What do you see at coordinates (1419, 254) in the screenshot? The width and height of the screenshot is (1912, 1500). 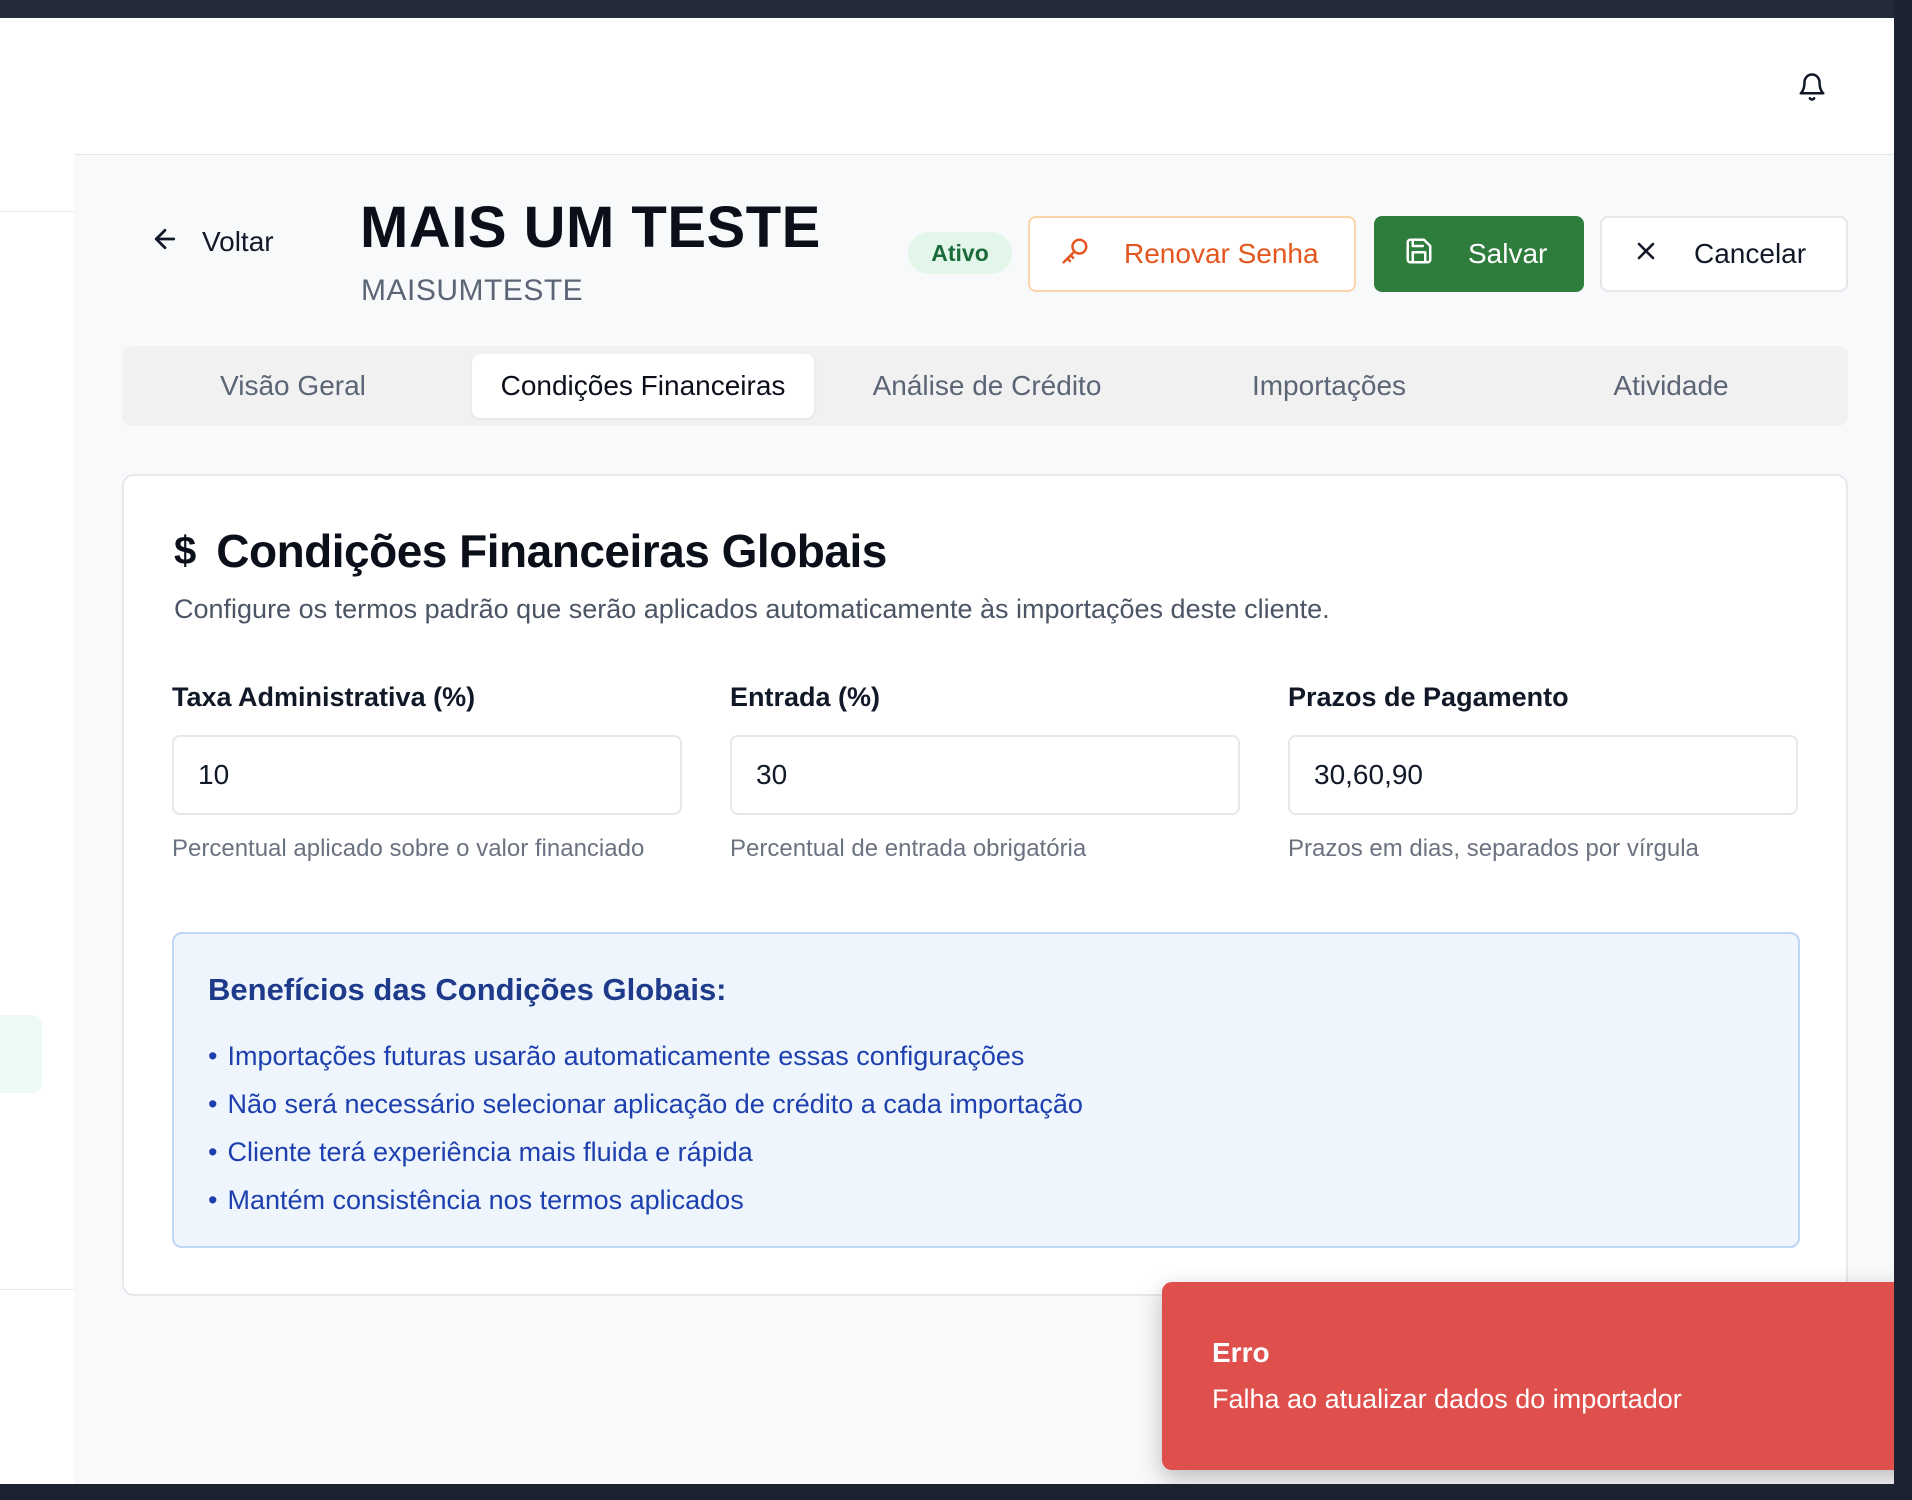 I see `floppy-disk-icon` at bounding box center [1419, 254].